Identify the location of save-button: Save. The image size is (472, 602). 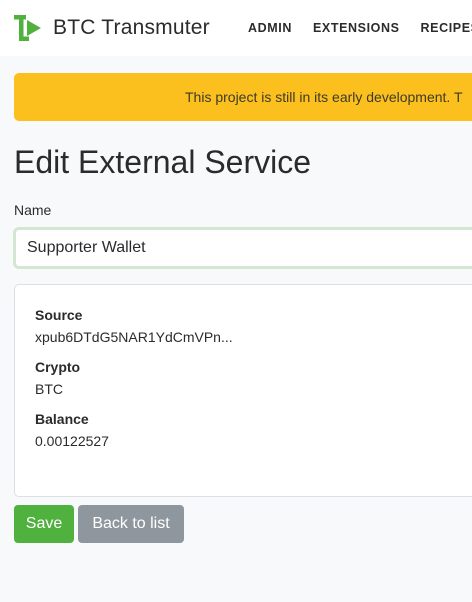
(44, 524).